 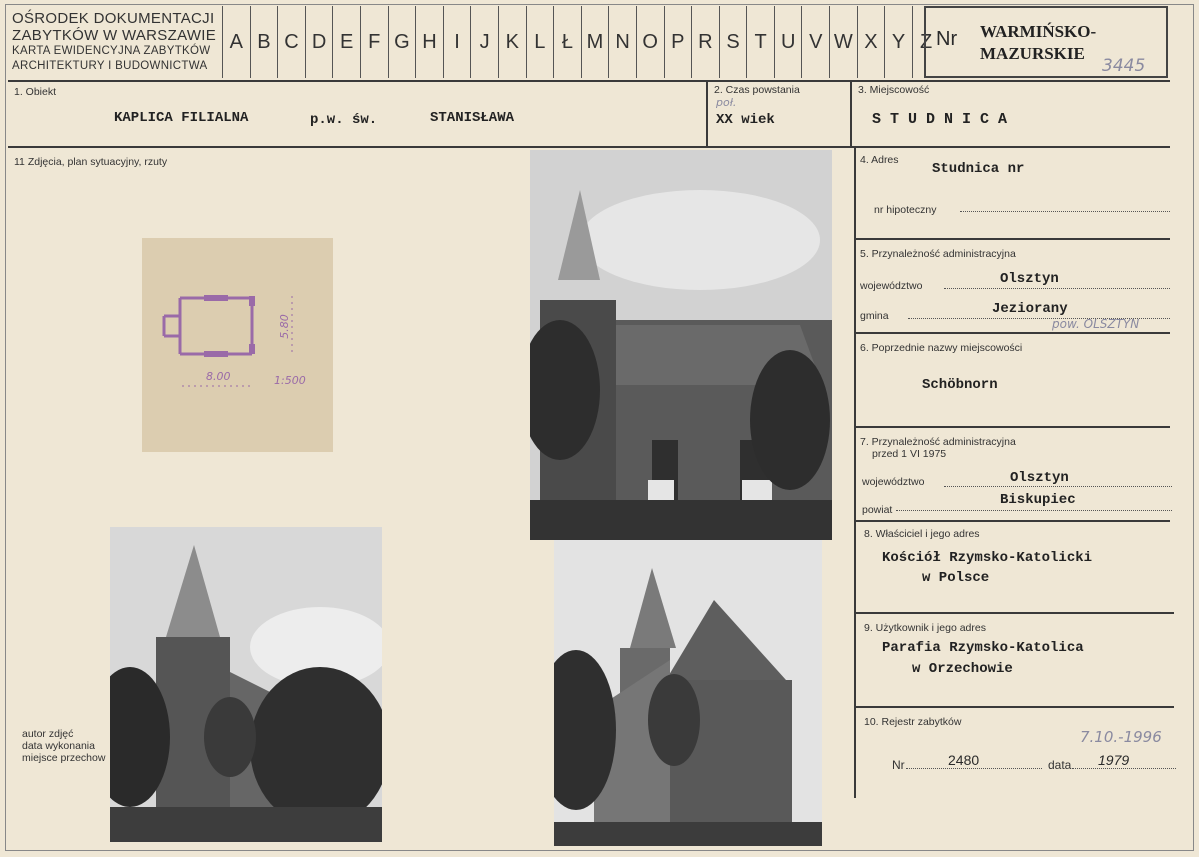 I want to click on field-adres-label: 4. Adres, so click(x=879, y=160).